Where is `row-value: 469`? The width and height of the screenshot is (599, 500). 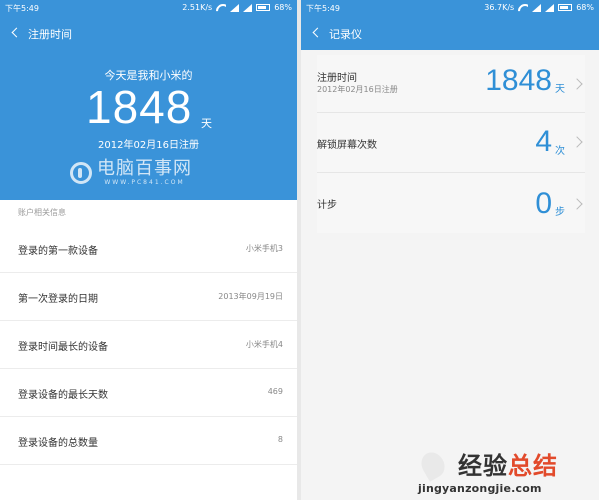 row-value: 469 is located at coordinates (275, 391).